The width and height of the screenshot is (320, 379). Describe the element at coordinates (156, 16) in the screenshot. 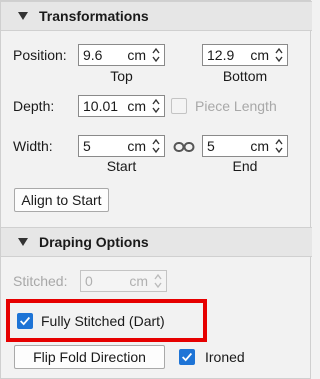

I see `transformations-header: Transformations` at that location.